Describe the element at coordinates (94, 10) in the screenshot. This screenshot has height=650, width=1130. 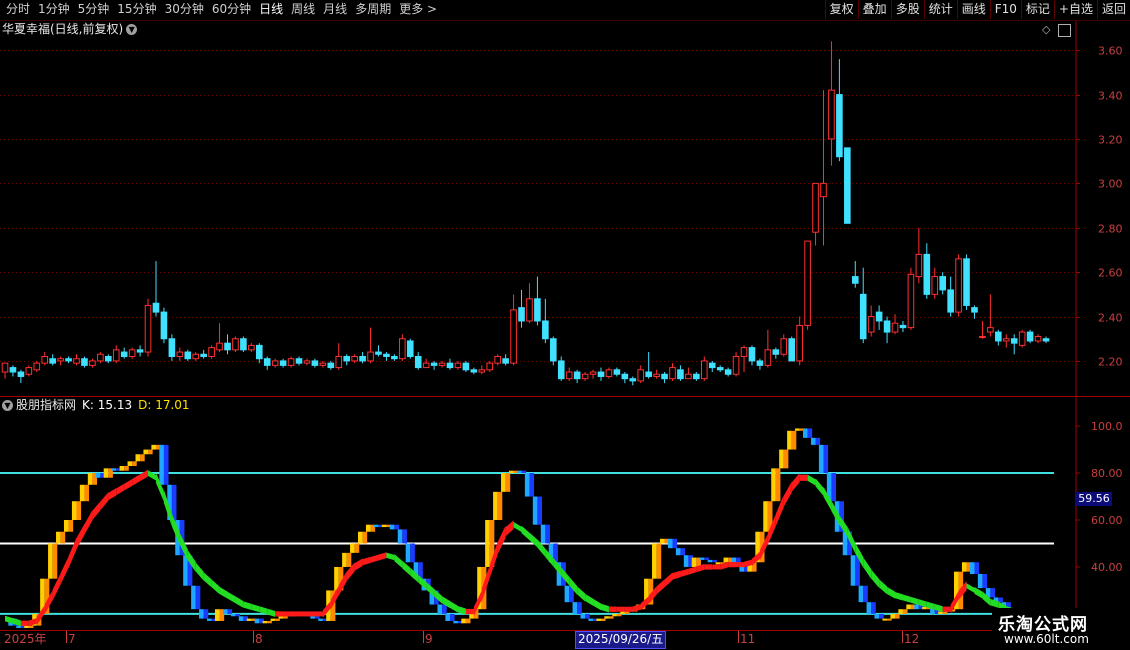
I see `period-tab: 5分钟` at that location.